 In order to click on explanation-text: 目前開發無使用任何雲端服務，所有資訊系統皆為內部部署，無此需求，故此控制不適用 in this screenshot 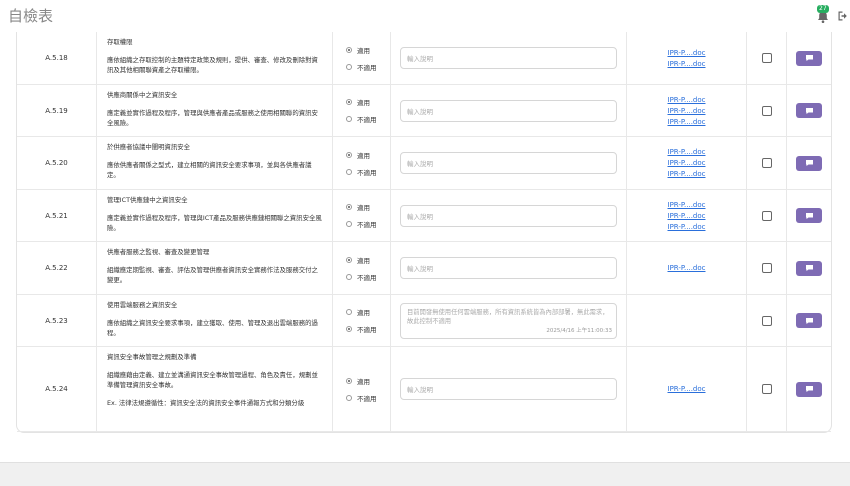, I will do `click(508, 316)`.